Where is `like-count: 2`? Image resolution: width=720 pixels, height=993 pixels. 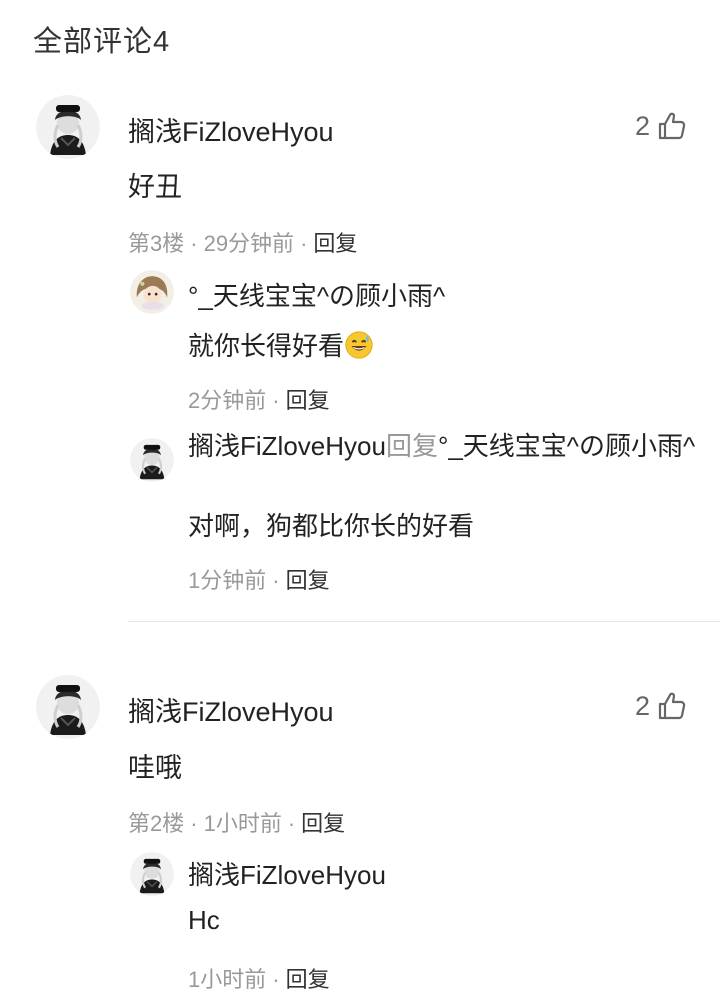
like-count: 2 is located at coordinates (642, 705).